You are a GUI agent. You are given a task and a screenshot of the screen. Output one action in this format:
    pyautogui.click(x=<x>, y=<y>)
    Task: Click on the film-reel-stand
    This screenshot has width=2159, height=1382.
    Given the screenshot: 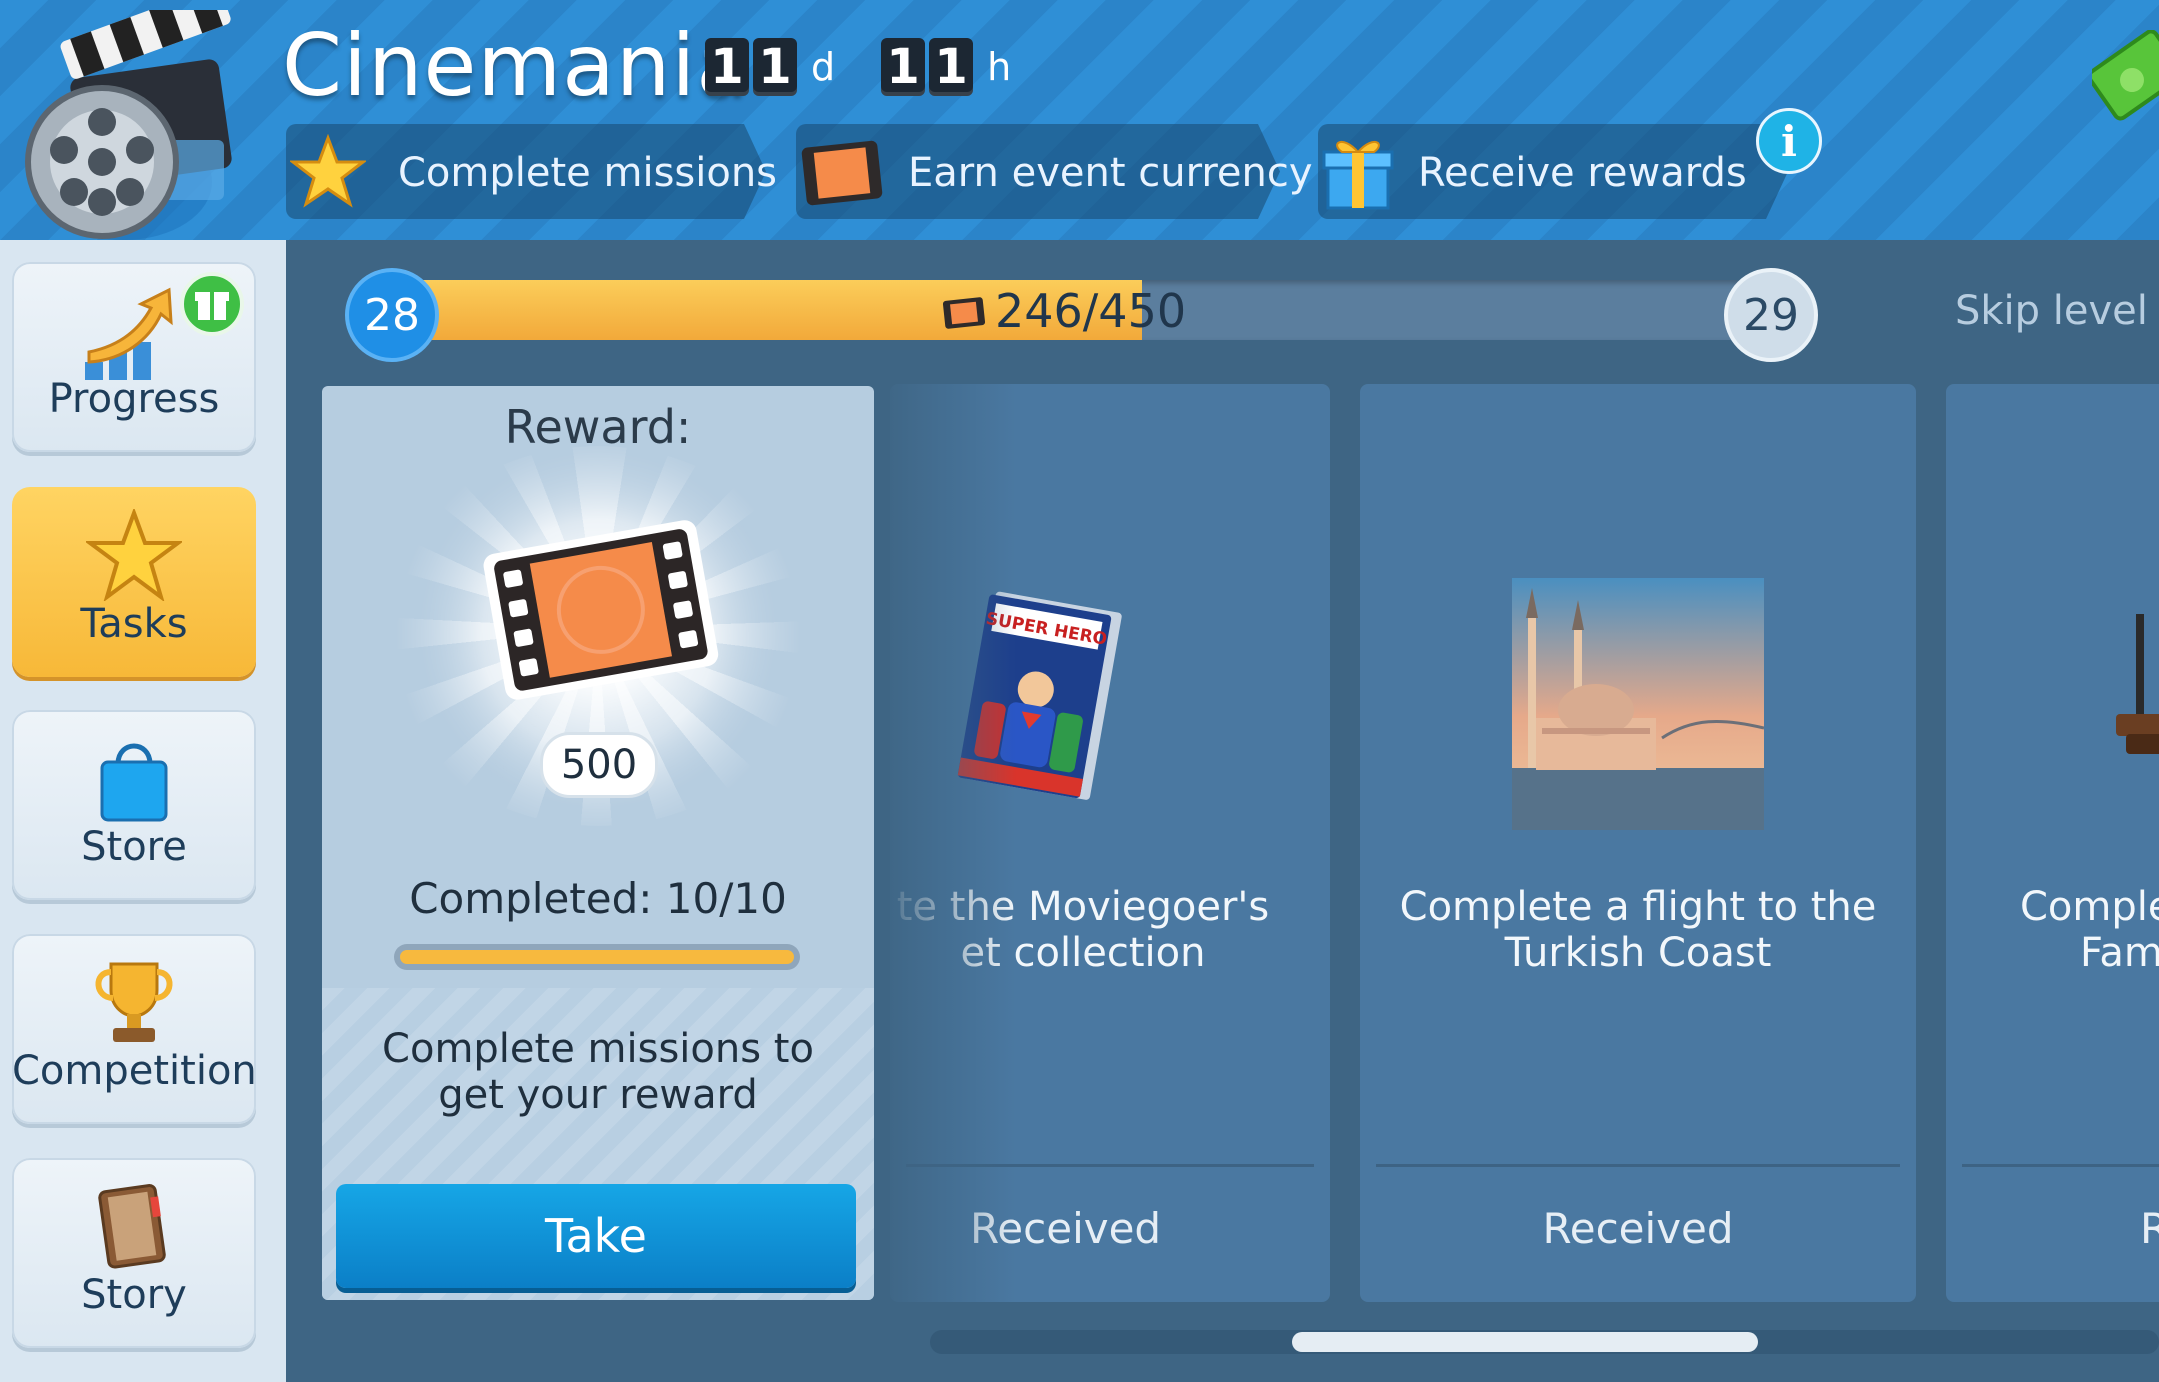 What is the action you would take?
    pyautogui.click(x=2137, y=684)
    